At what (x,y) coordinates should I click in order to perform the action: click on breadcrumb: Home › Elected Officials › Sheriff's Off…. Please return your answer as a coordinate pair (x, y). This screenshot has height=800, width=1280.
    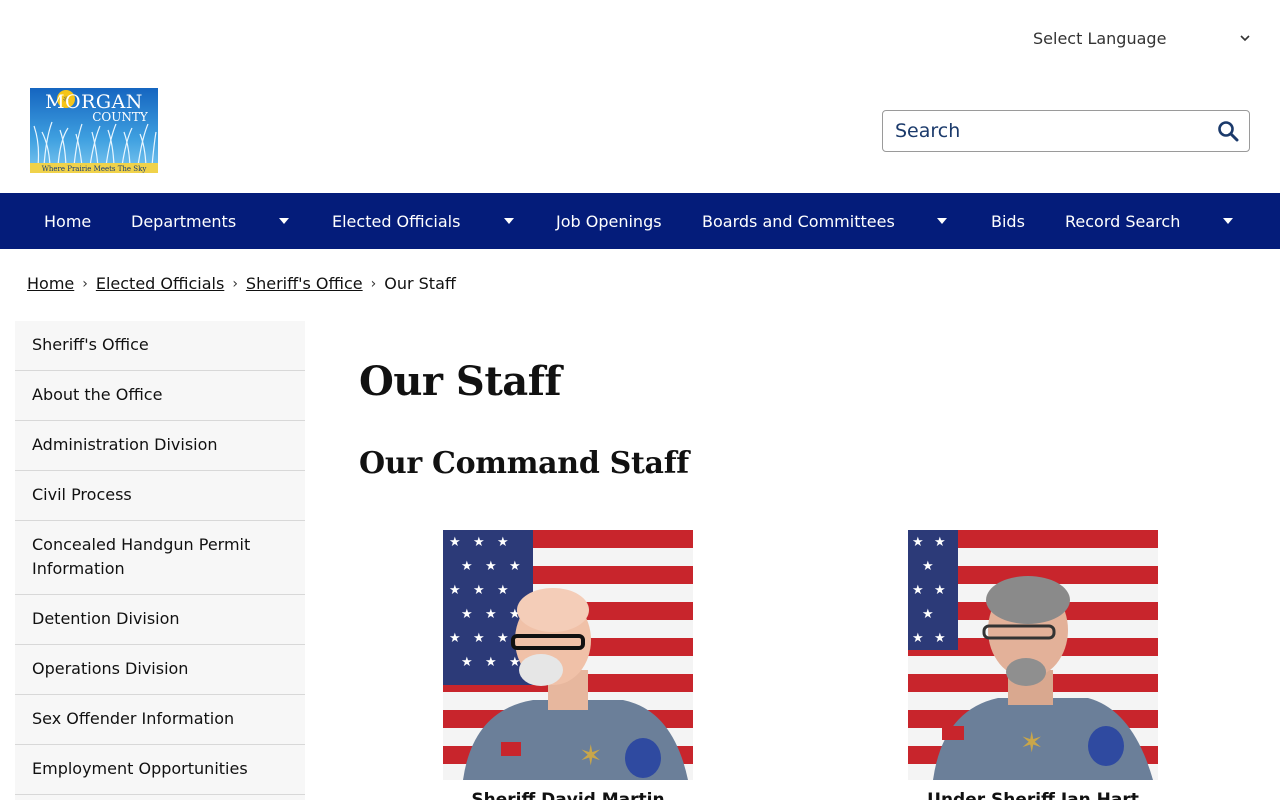
    Looking at the image, I should click on (241, 283).